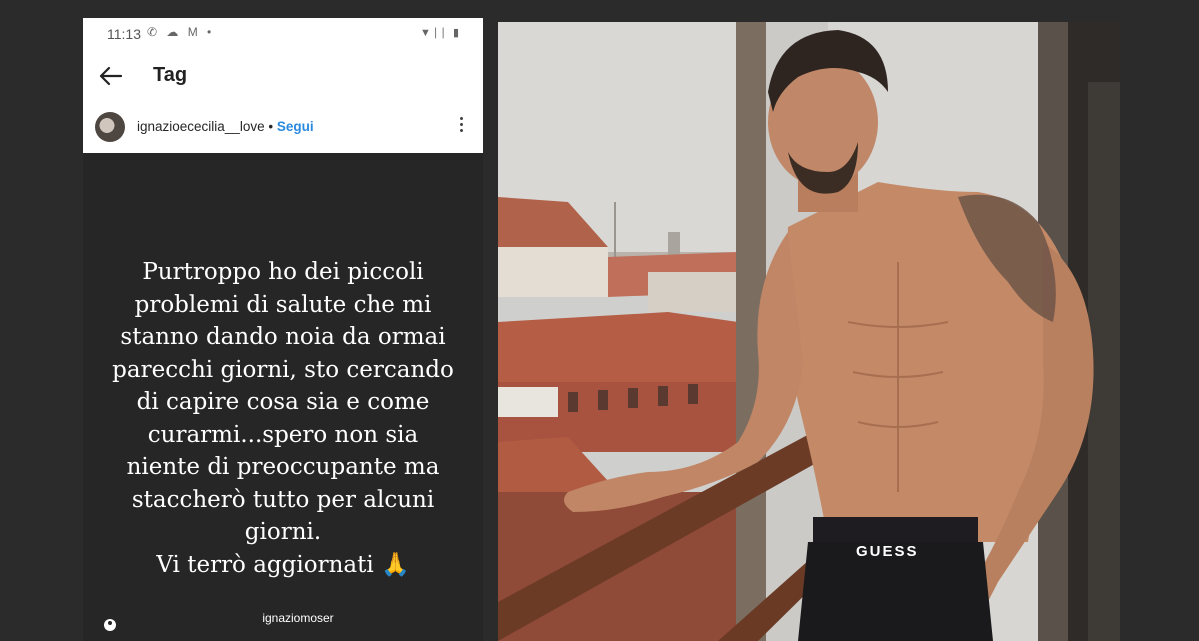  What do you see at coordinates (201, 126) in the screenshot?
I see `username-link: ignazioececilia__love` at bounding box center [201, 126].